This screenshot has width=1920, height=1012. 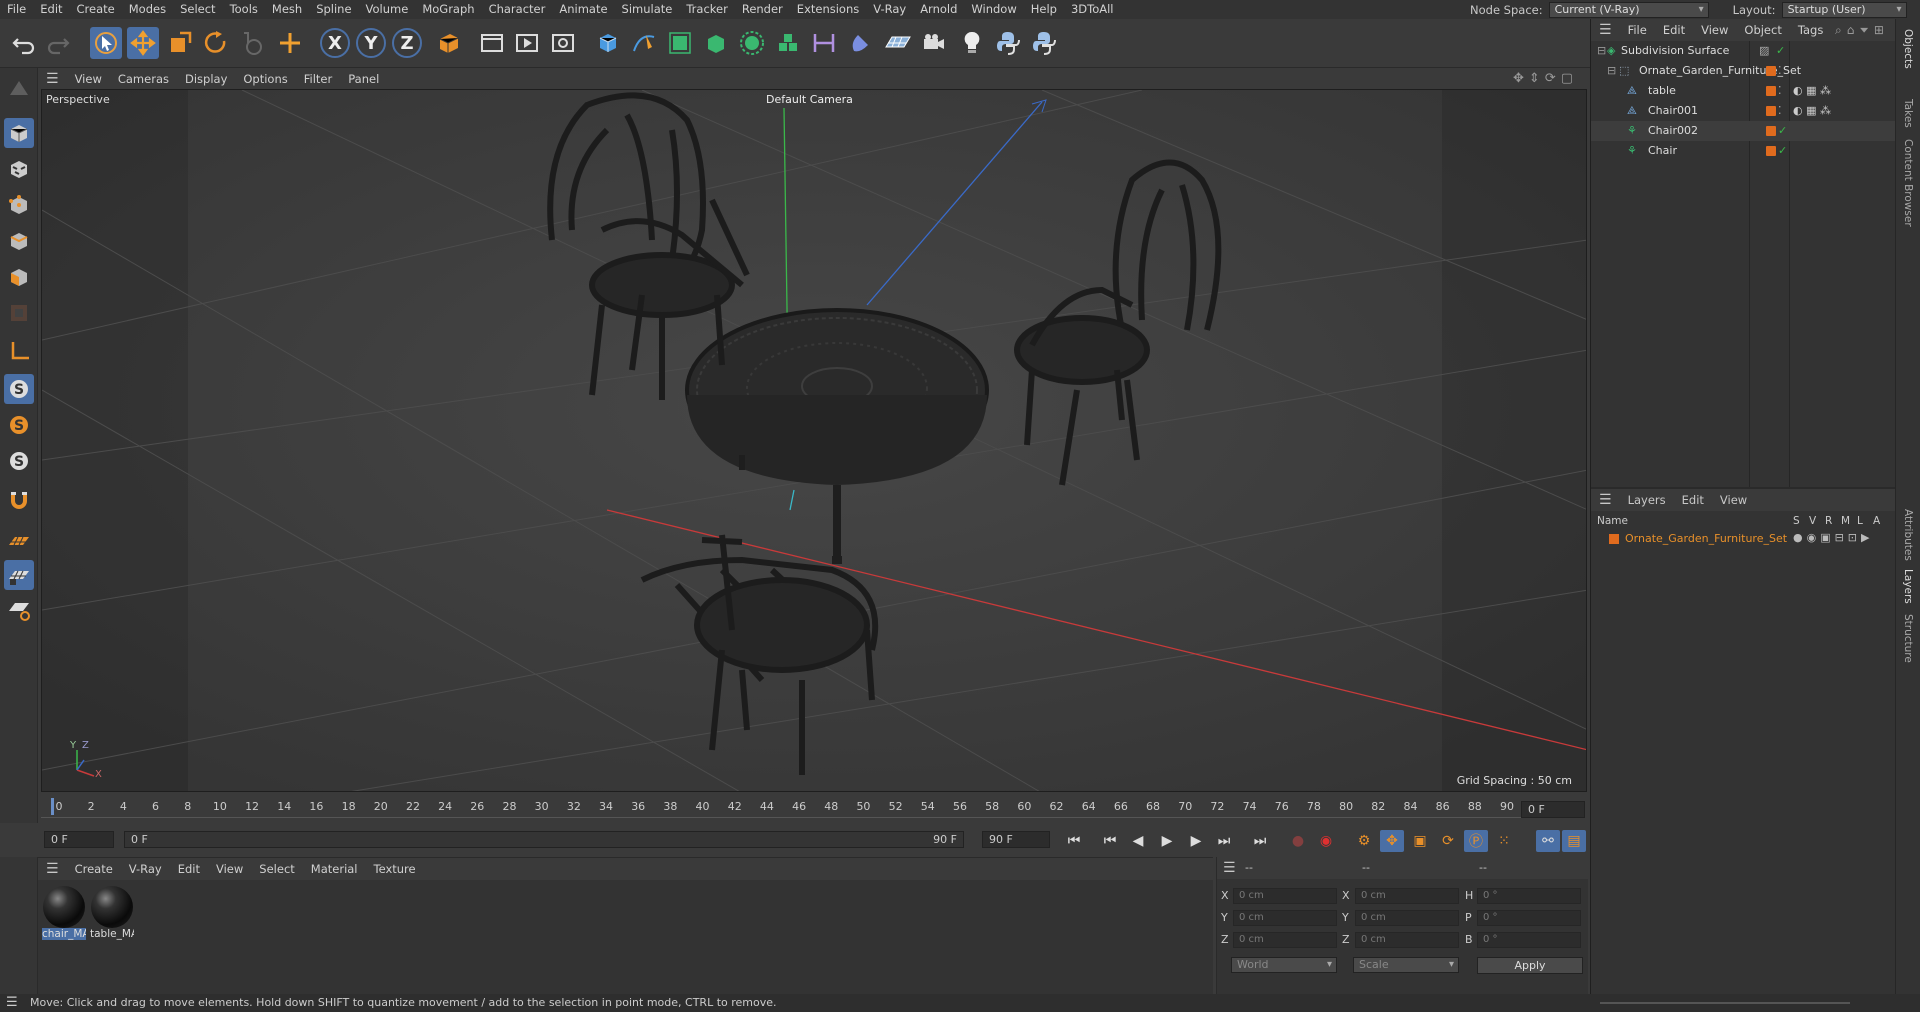 What do you see at coordinates (1285, 918) in the screenshot?
I see `pos-y-field: 0 cm` at bounding box center [1285, 918].